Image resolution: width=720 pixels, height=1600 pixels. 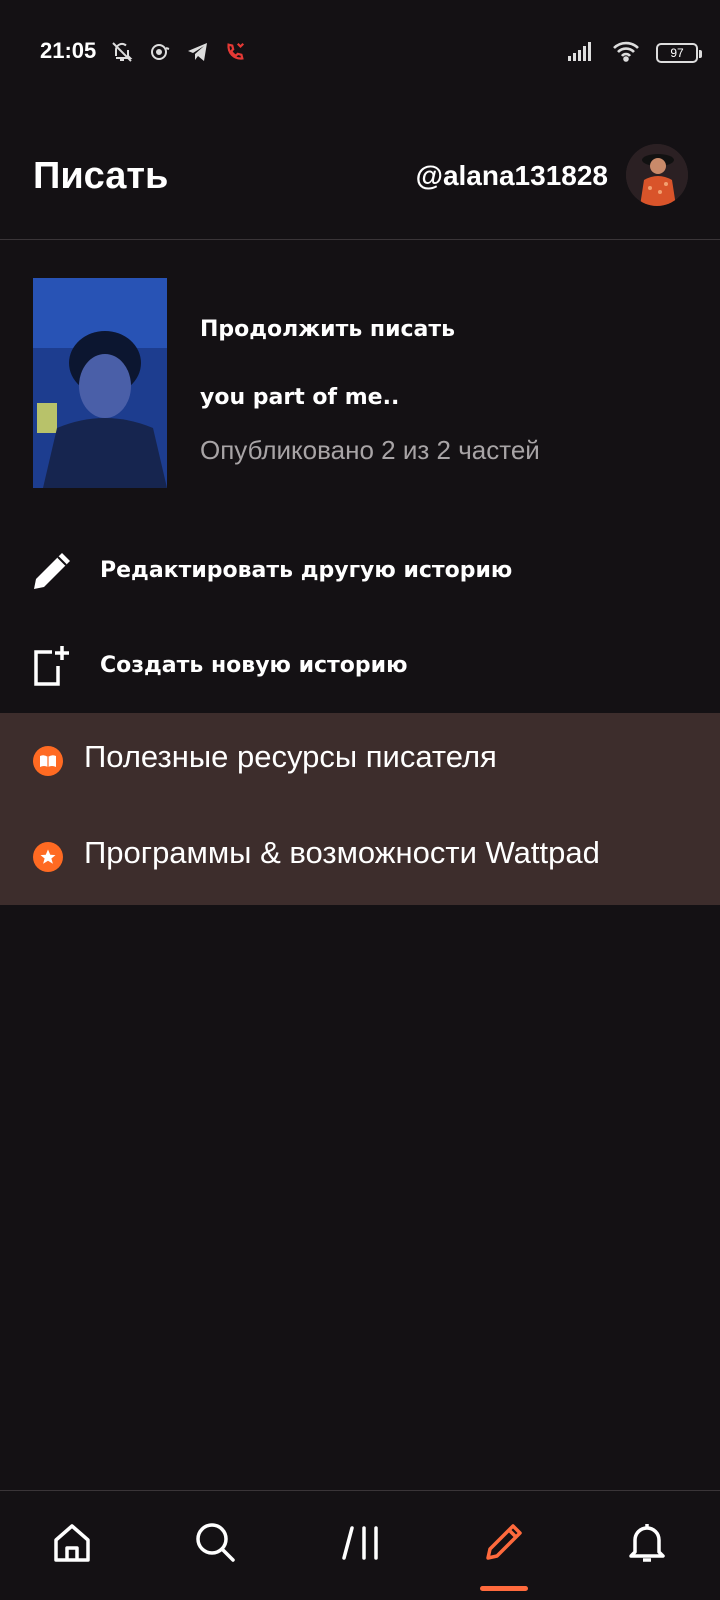 I want to click on nav-search, so click(x=215, y=1544).